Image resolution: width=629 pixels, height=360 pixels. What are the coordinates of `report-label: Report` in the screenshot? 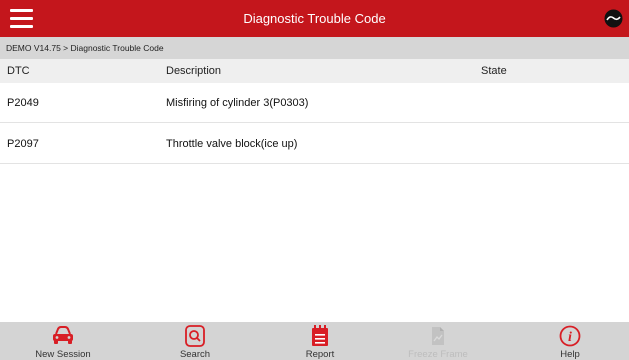 It's located at (320, 354).